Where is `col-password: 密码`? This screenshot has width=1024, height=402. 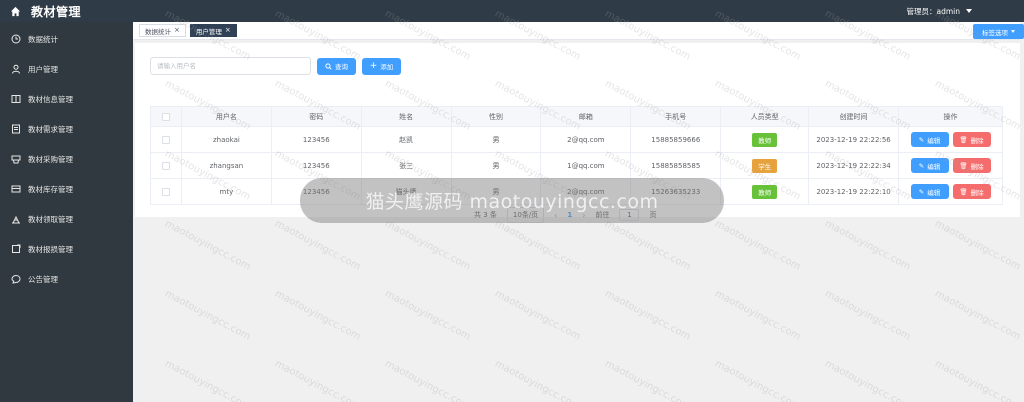
col-password: 密码 is located at coordinates (316, 116).